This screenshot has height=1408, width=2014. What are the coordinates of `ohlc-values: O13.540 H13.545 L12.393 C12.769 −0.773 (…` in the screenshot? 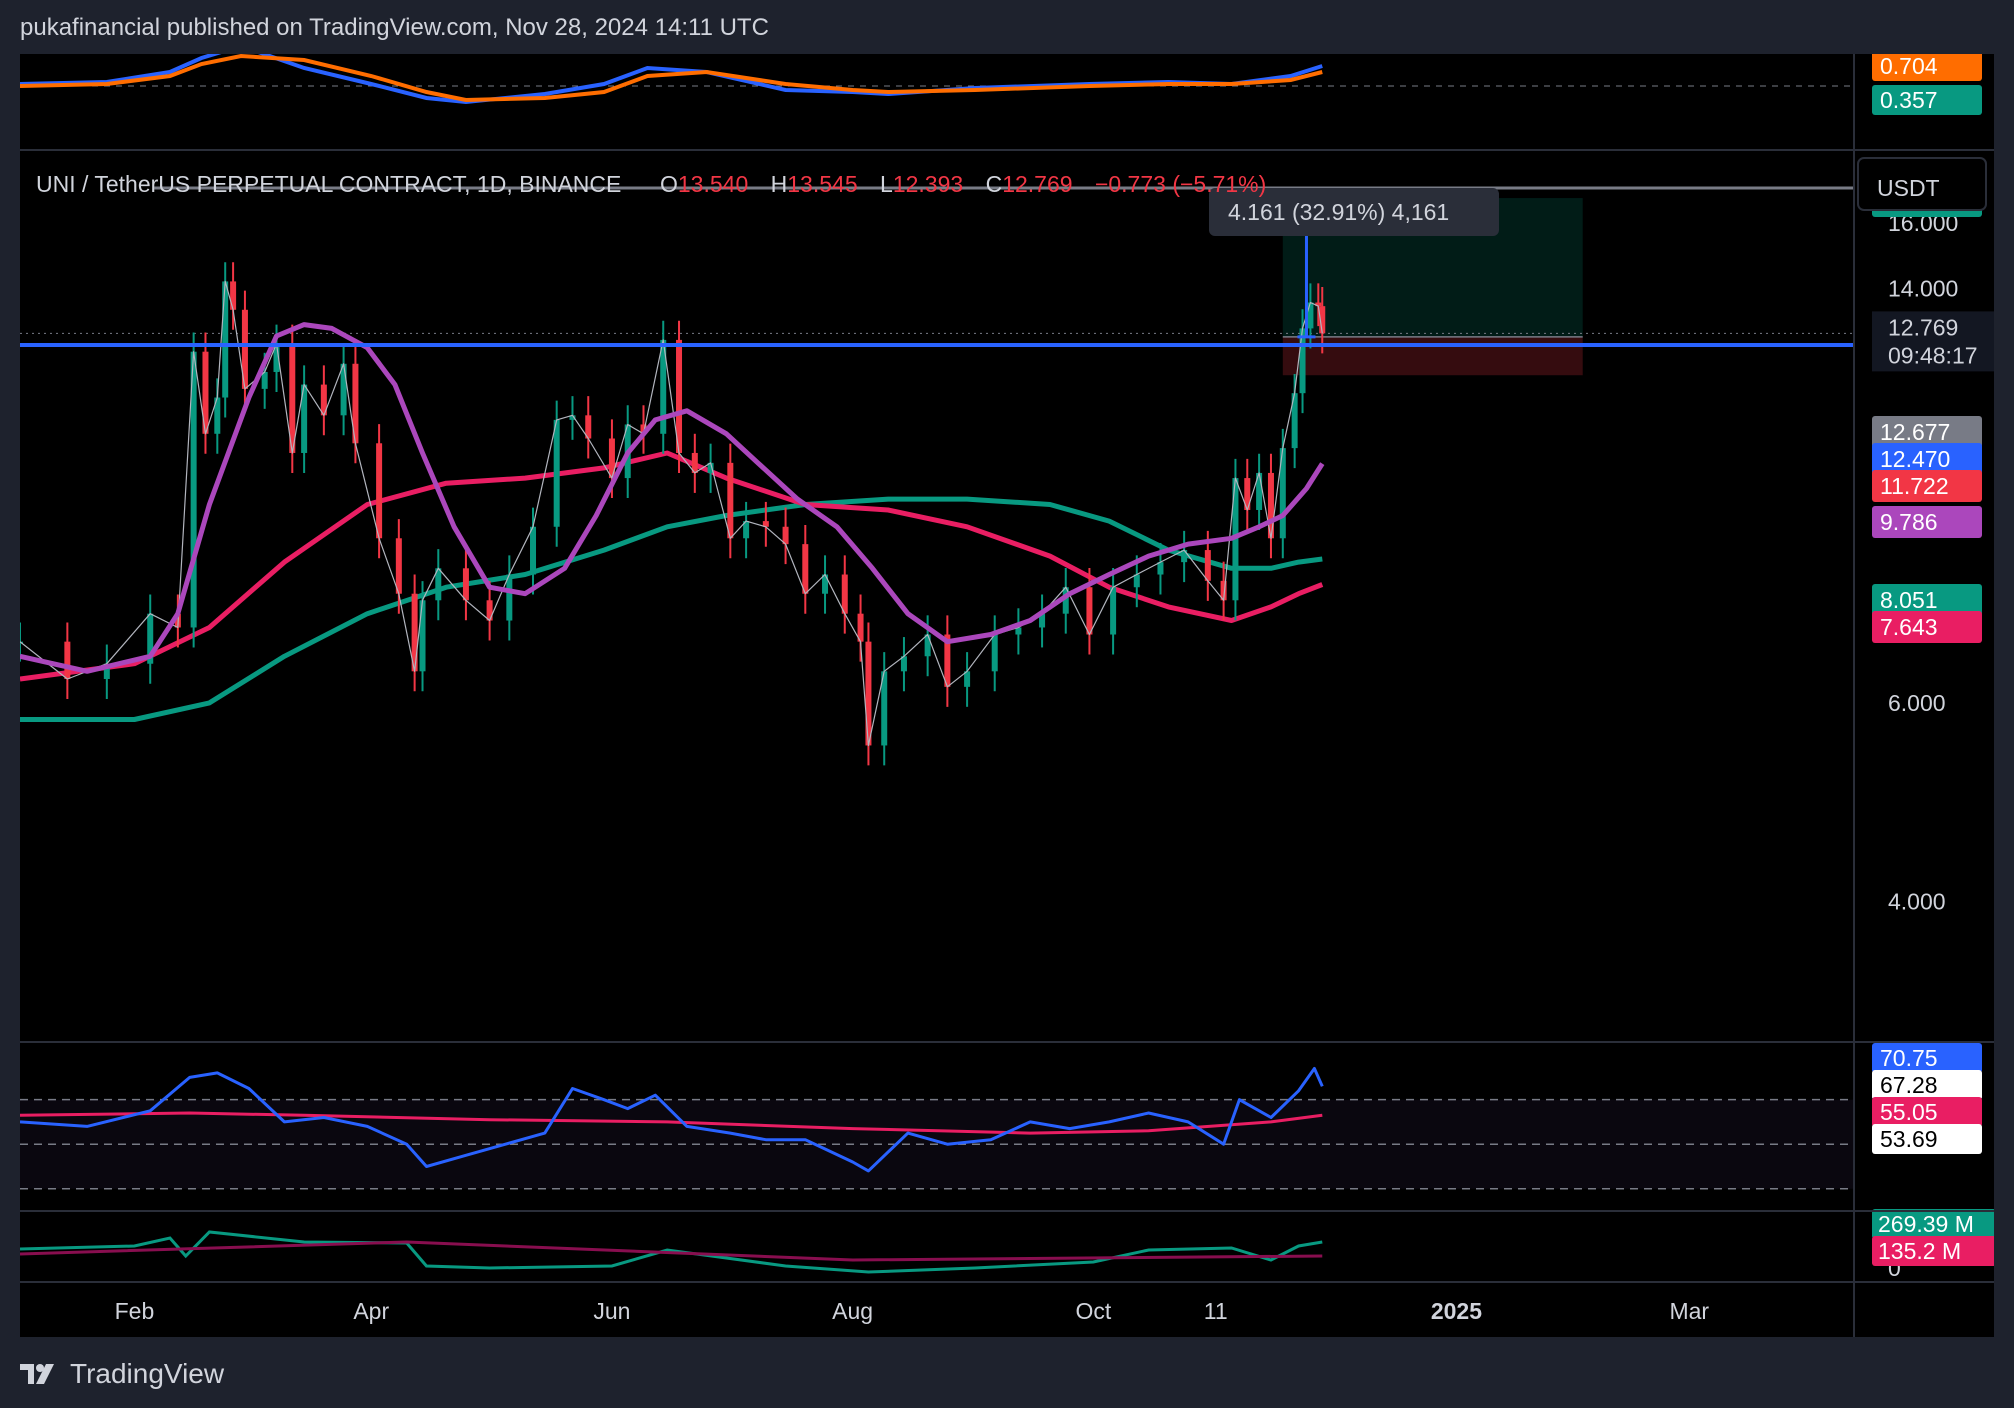 It's located at (963, 184).